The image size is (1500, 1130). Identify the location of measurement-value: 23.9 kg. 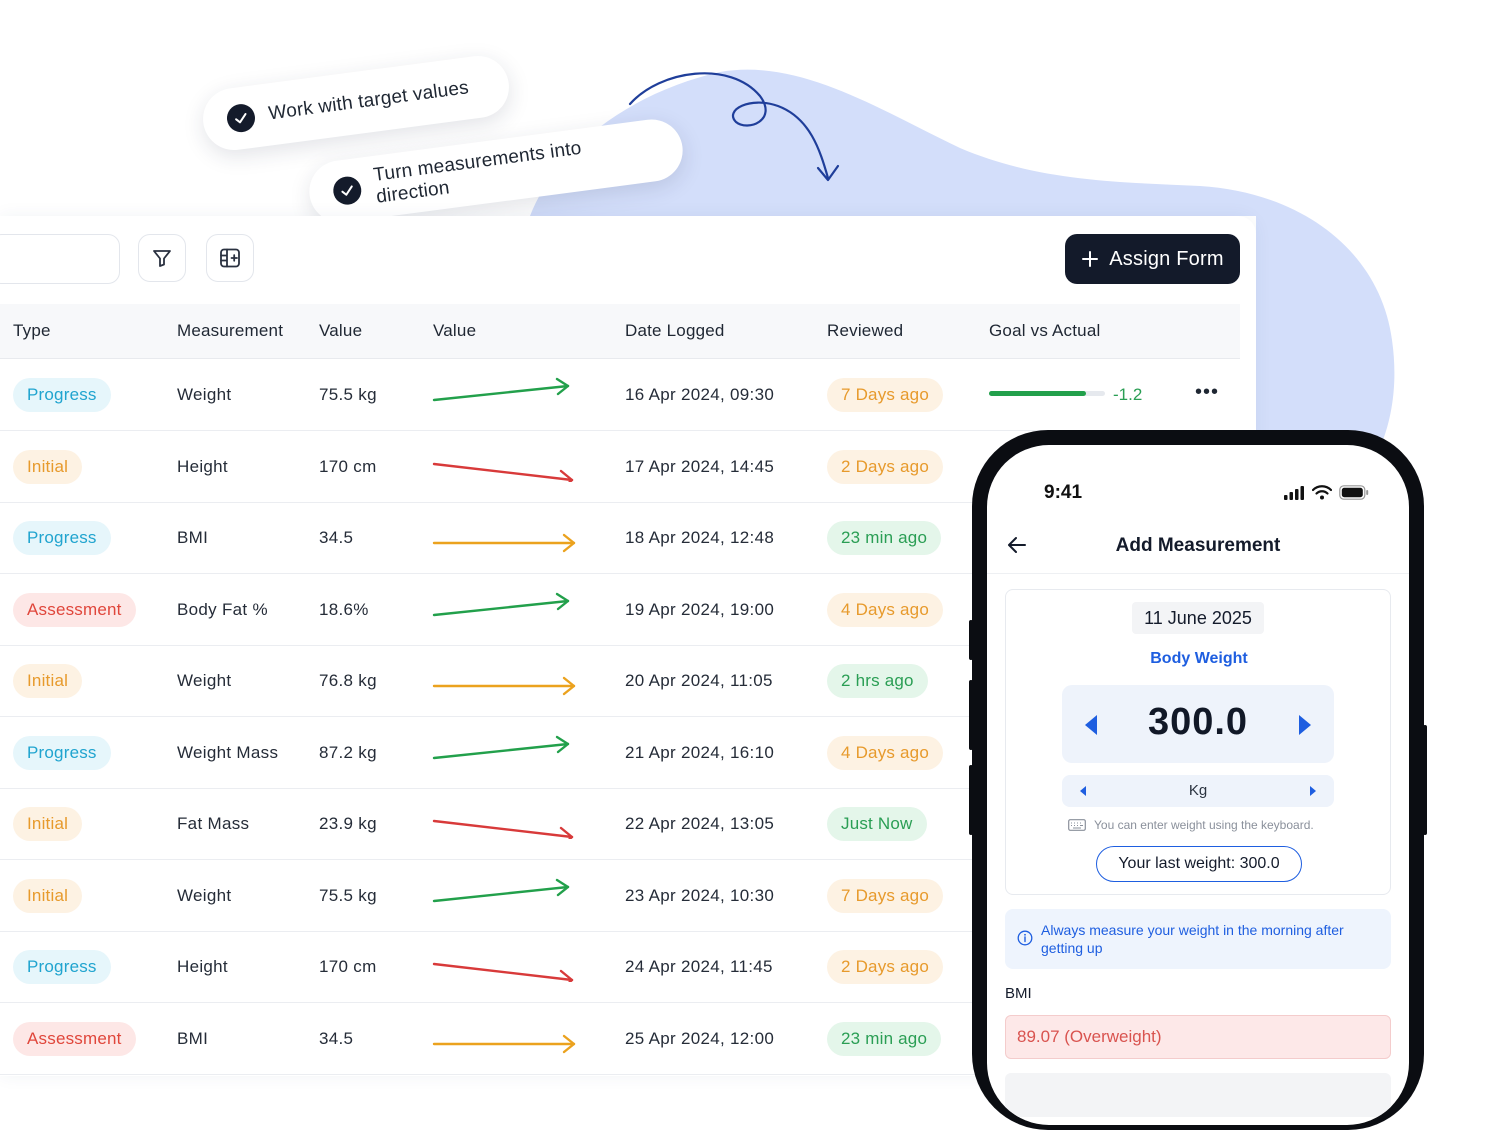
(348, 823).